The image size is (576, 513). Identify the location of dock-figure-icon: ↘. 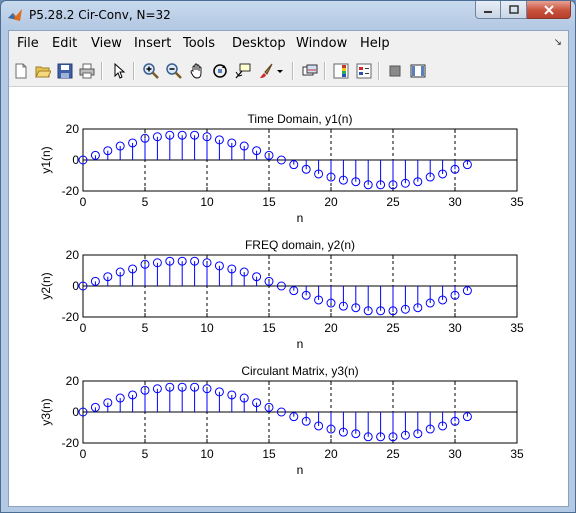
(558, 42).